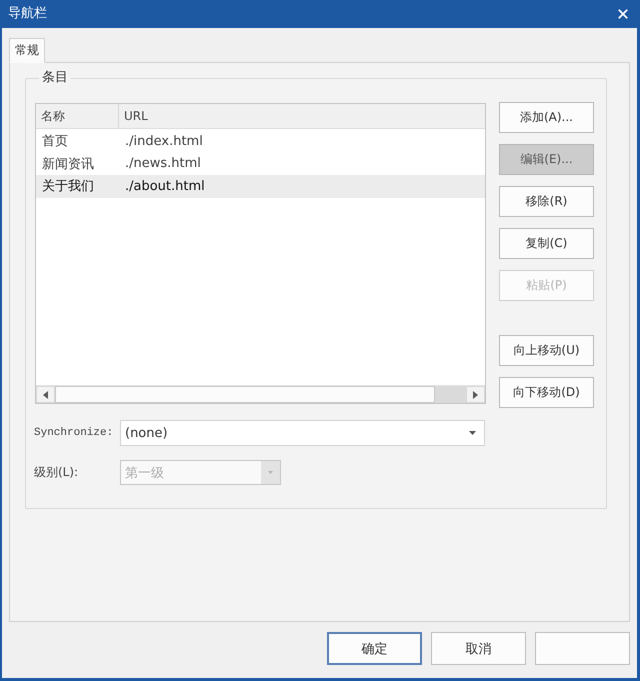 This screenshot has height=681, width=640. I want to click on list-cell-text: 首页, so click(55, 141).